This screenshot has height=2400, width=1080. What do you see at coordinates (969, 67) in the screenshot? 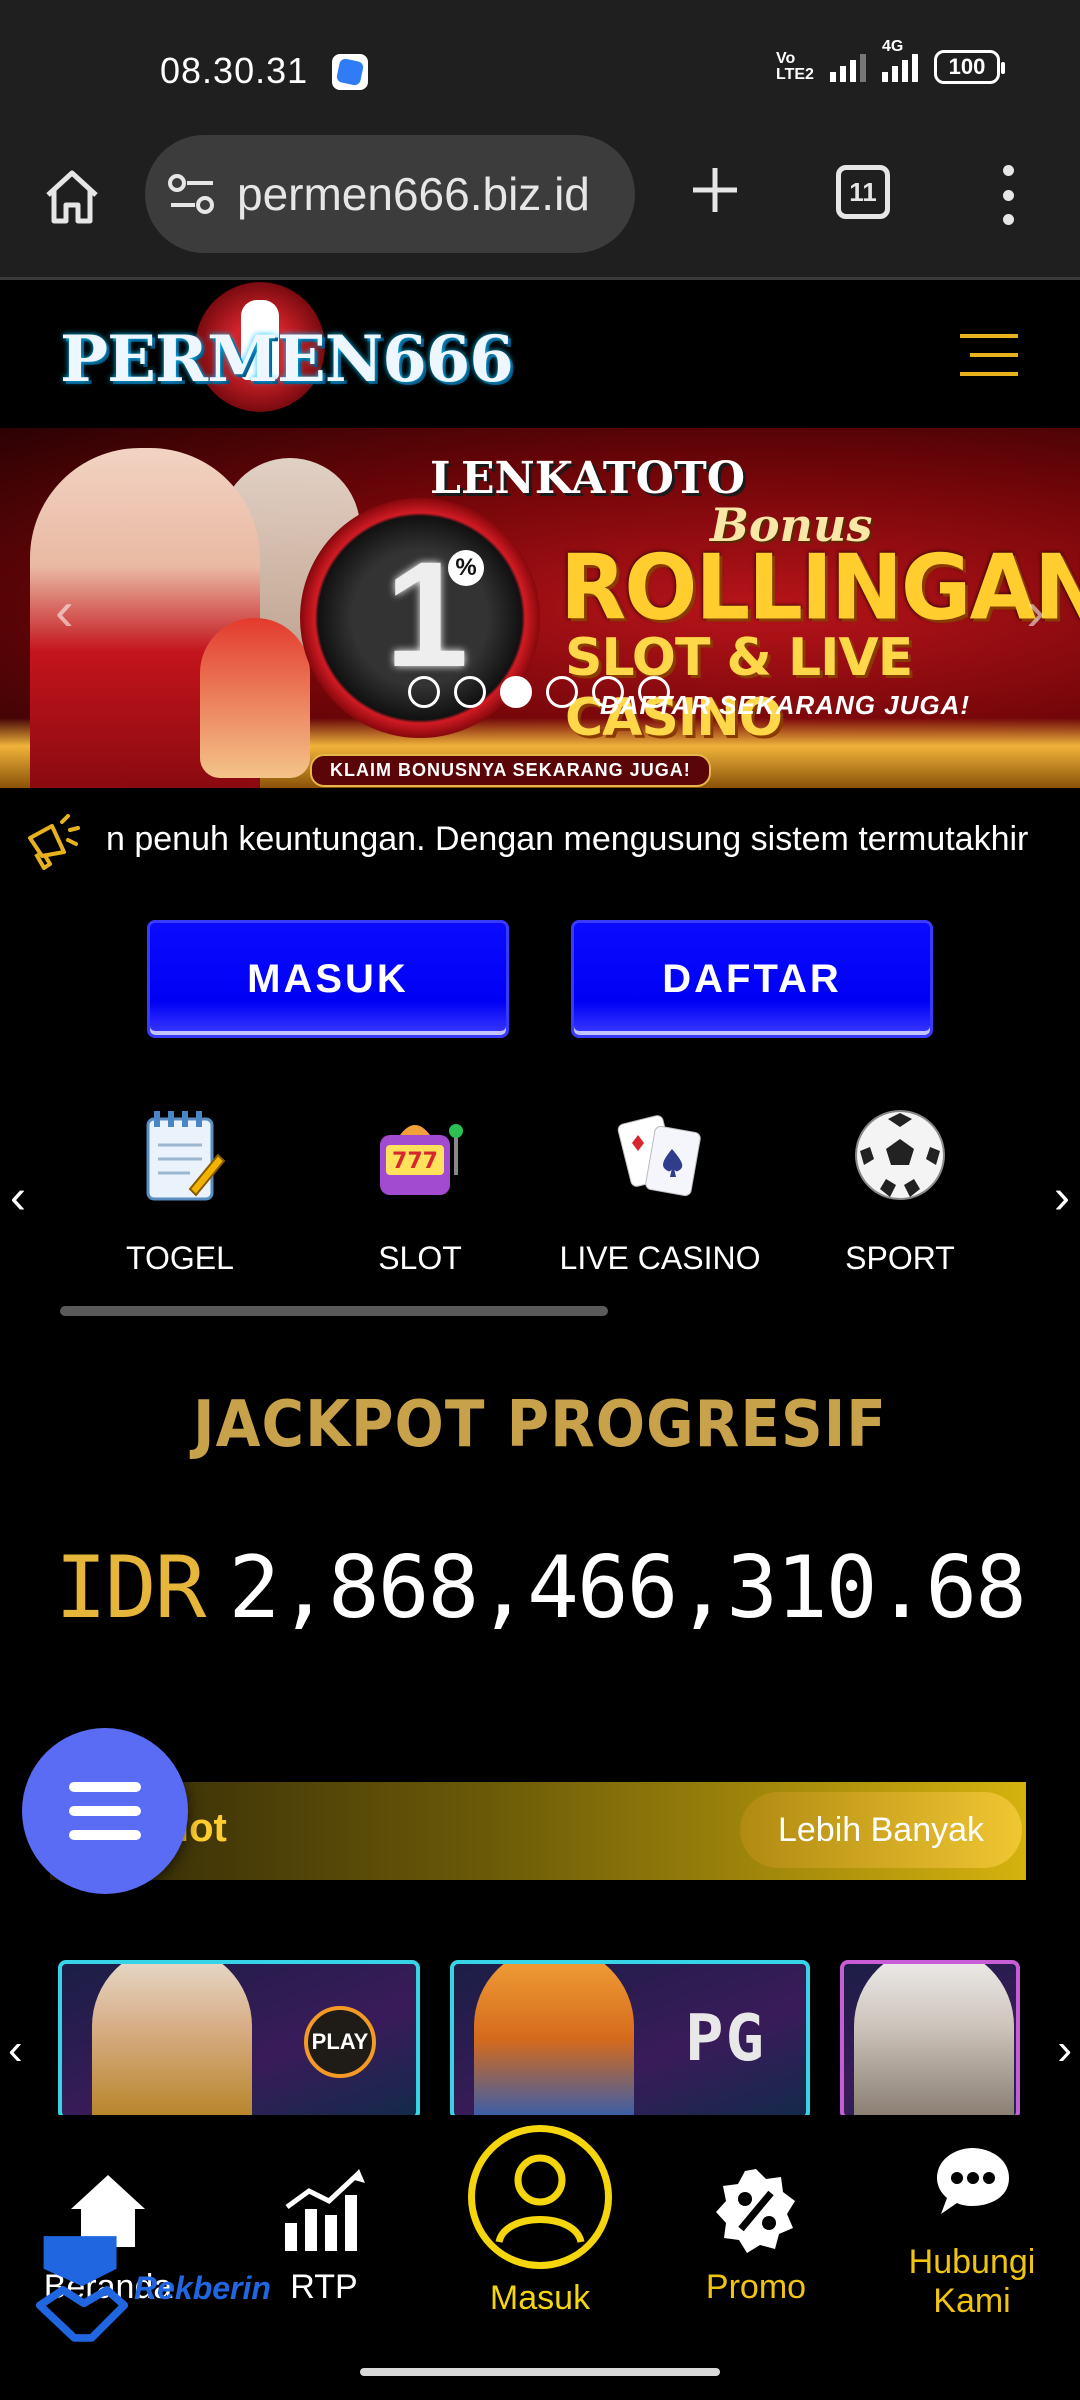
I see `battery-icon: 100` at bounding box center [969, 67].